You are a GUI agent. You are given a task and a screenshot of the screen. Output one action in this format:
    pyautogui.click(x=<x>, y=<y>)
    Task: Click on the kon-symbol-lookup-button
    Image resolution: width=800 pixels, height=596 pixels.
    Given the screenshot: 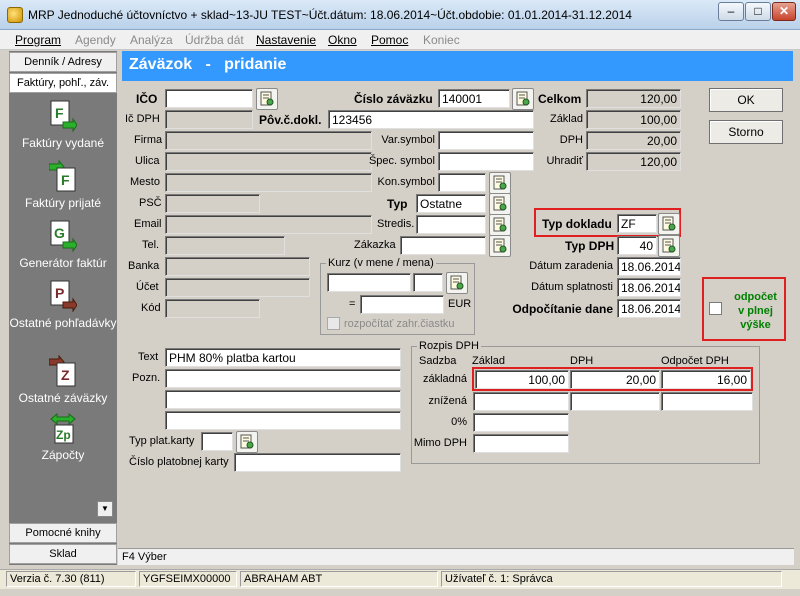 What is the action you would take?
    pyautogui.click(x=500, y=183)
    